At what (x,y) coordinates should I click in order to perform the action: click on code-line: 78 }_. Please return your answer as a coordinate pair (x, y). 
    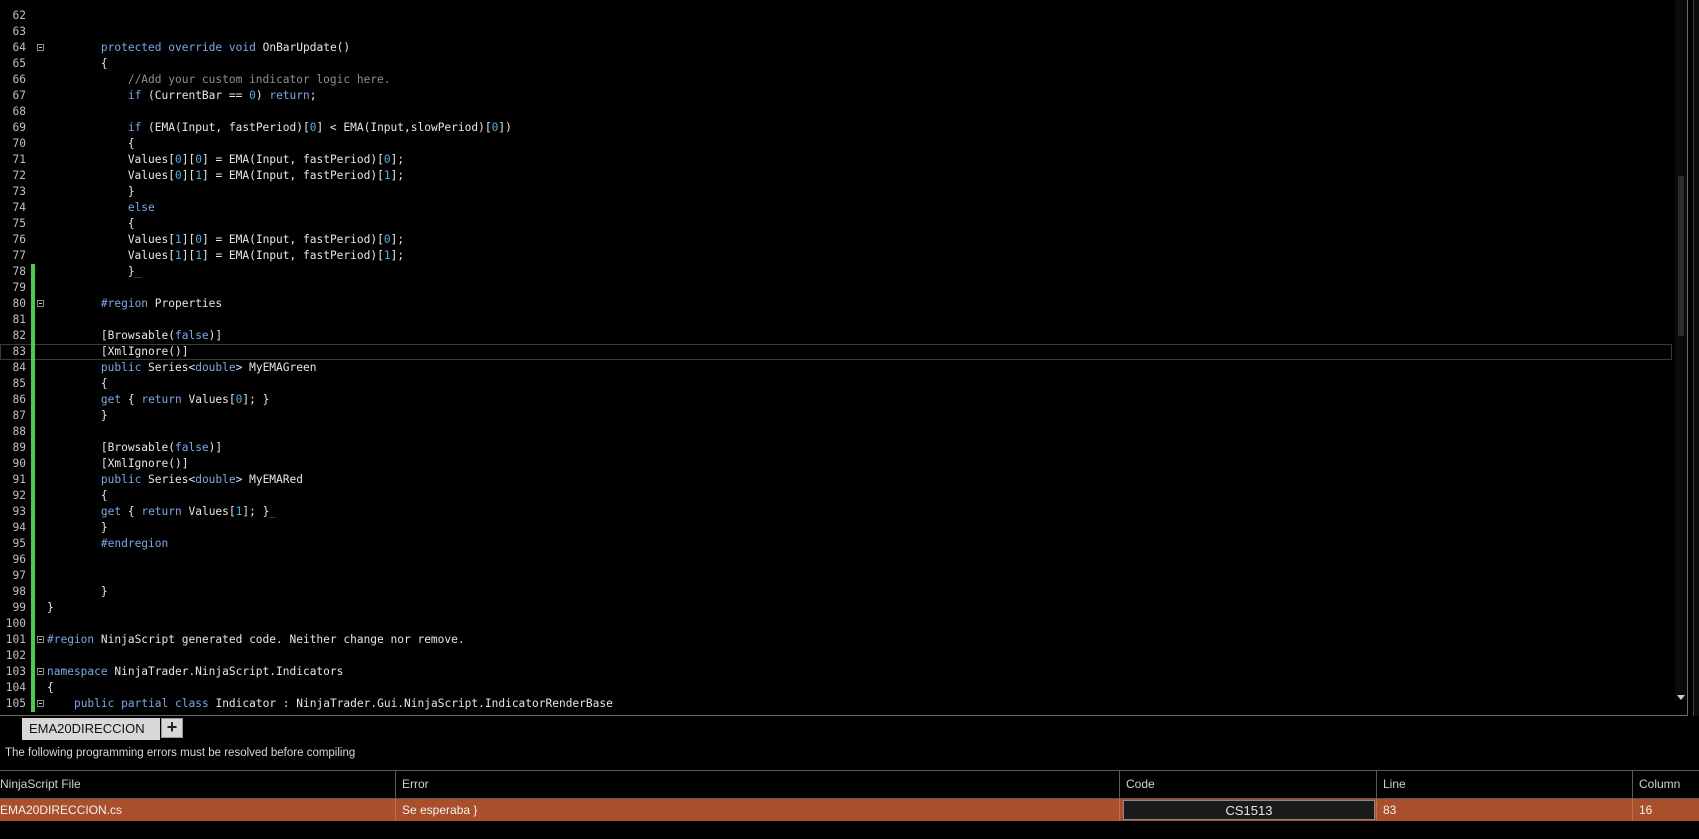
    Looking at the image, I should click on (836, 272).